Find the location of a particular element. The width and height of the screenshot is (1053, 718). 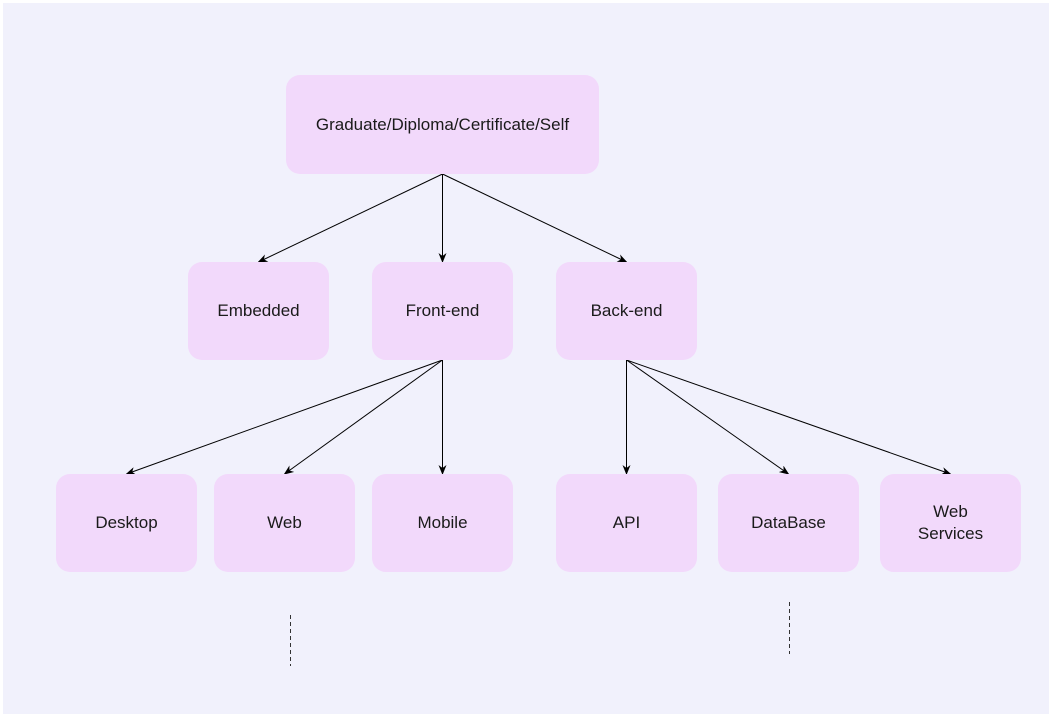

edge-root-to-embedded is located at coordinates (350, 218).